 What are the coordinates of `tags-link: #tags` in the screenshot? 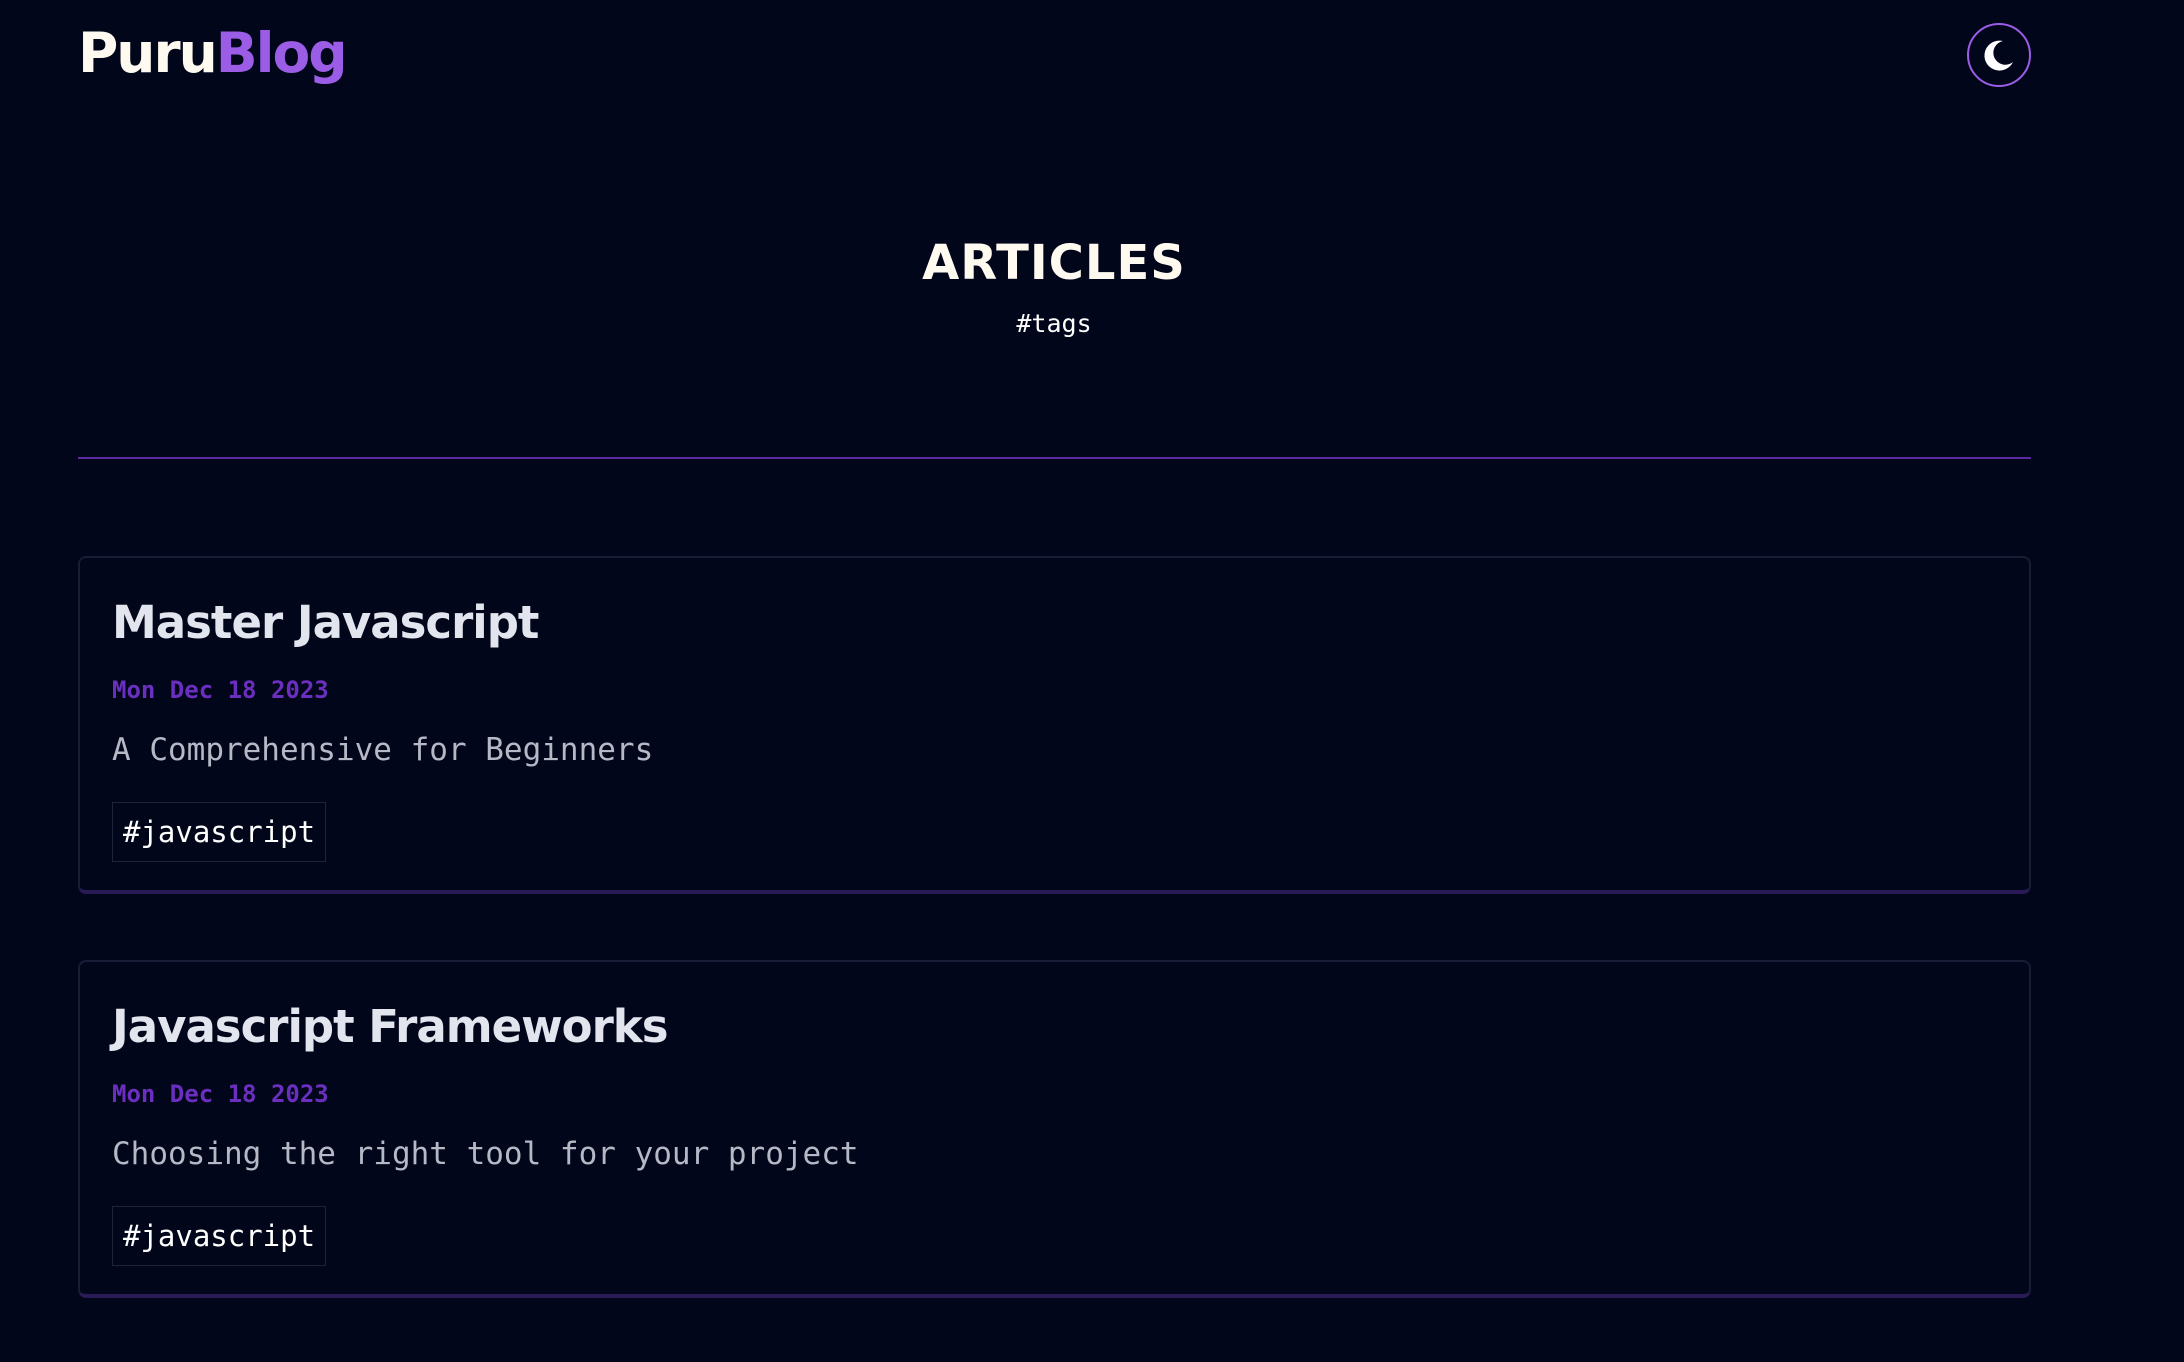 It's located at (1053, 323).